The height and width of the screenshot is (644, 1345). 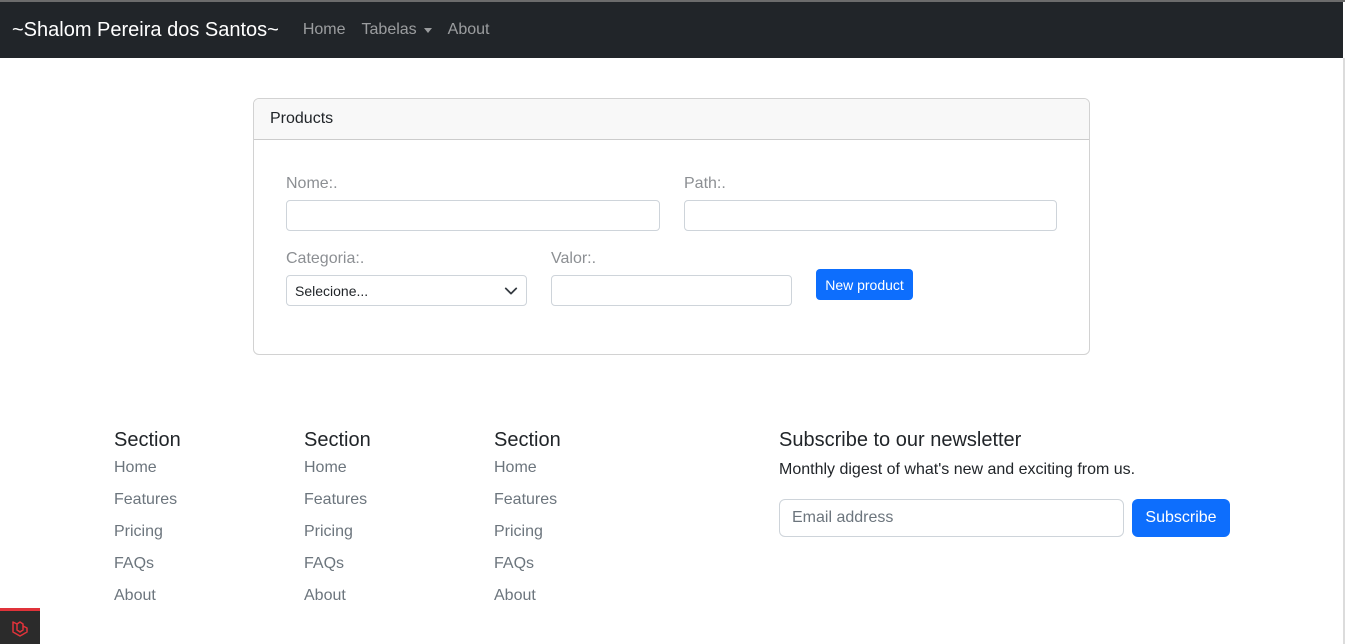 What do you see at coordinates (511, 290) in the screenshot?
I see `chevron-down-icon` at bounding box center [511, 290].